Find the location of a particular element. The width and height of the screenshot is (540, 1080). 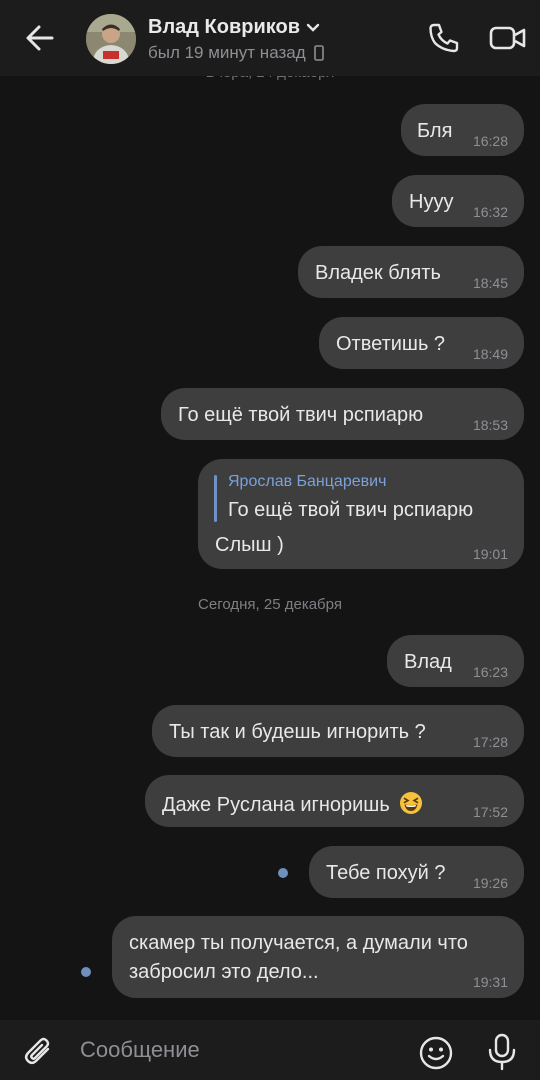

message-time: 18:49 is located at coordinates (490, 354).